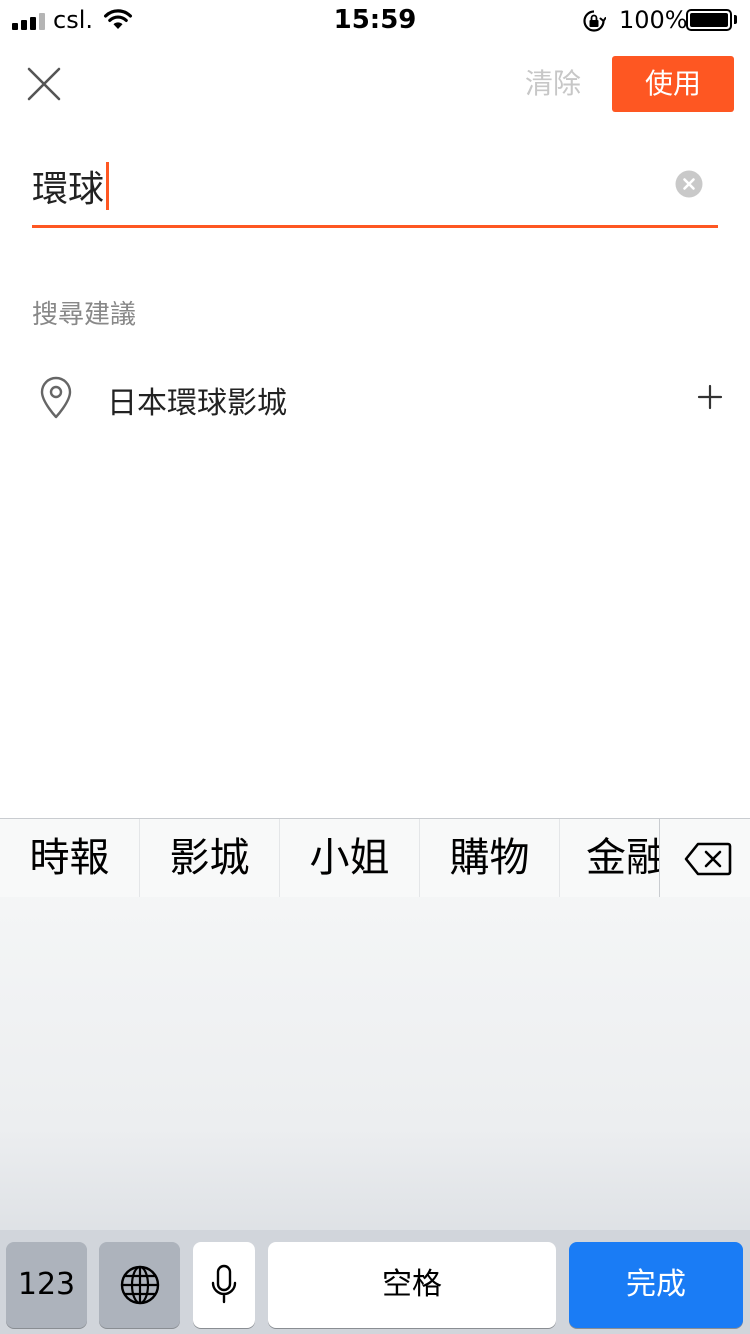  Describe the element at coordinates (594, 21) in the screenshot. I see `orientation-lock-icon` at that location.